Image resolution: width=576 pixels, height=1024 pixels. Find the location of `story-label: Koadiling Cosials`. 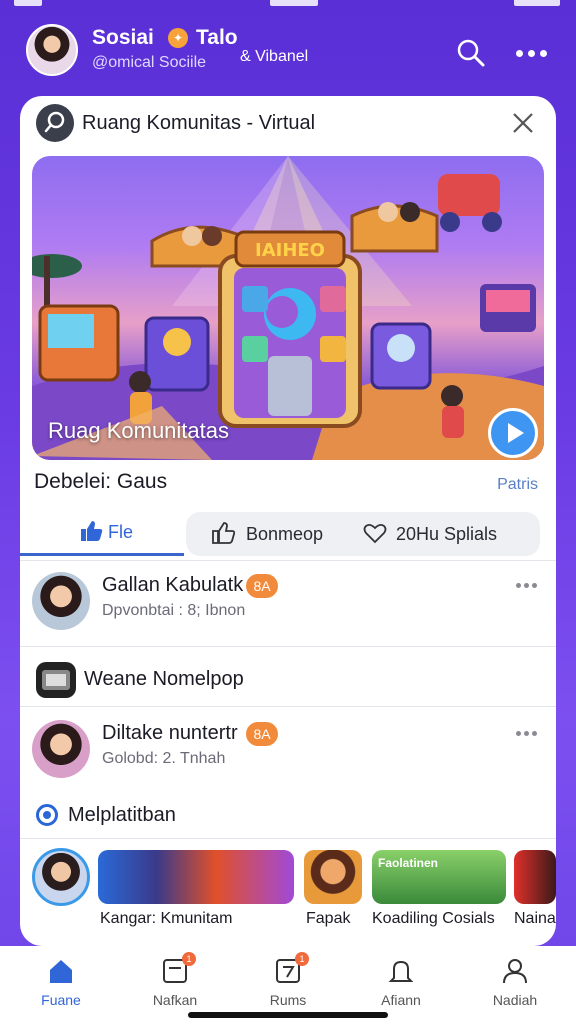

story-label: Koadiling Cosials is located at coordinates (433, 918).